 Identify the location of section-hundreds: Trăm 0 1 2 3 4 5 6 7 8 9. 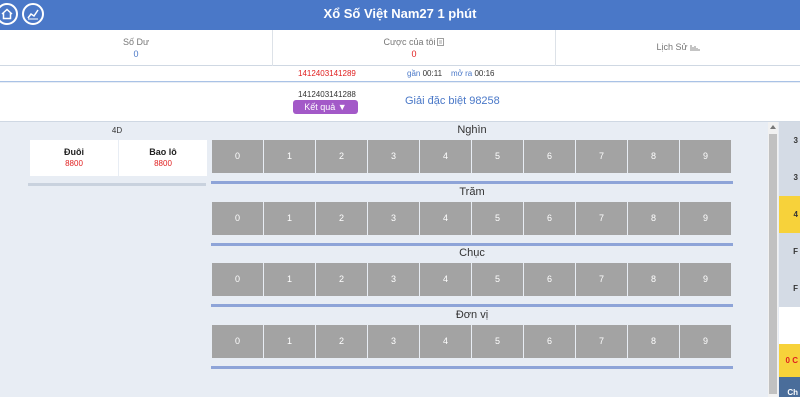
(472, 215).